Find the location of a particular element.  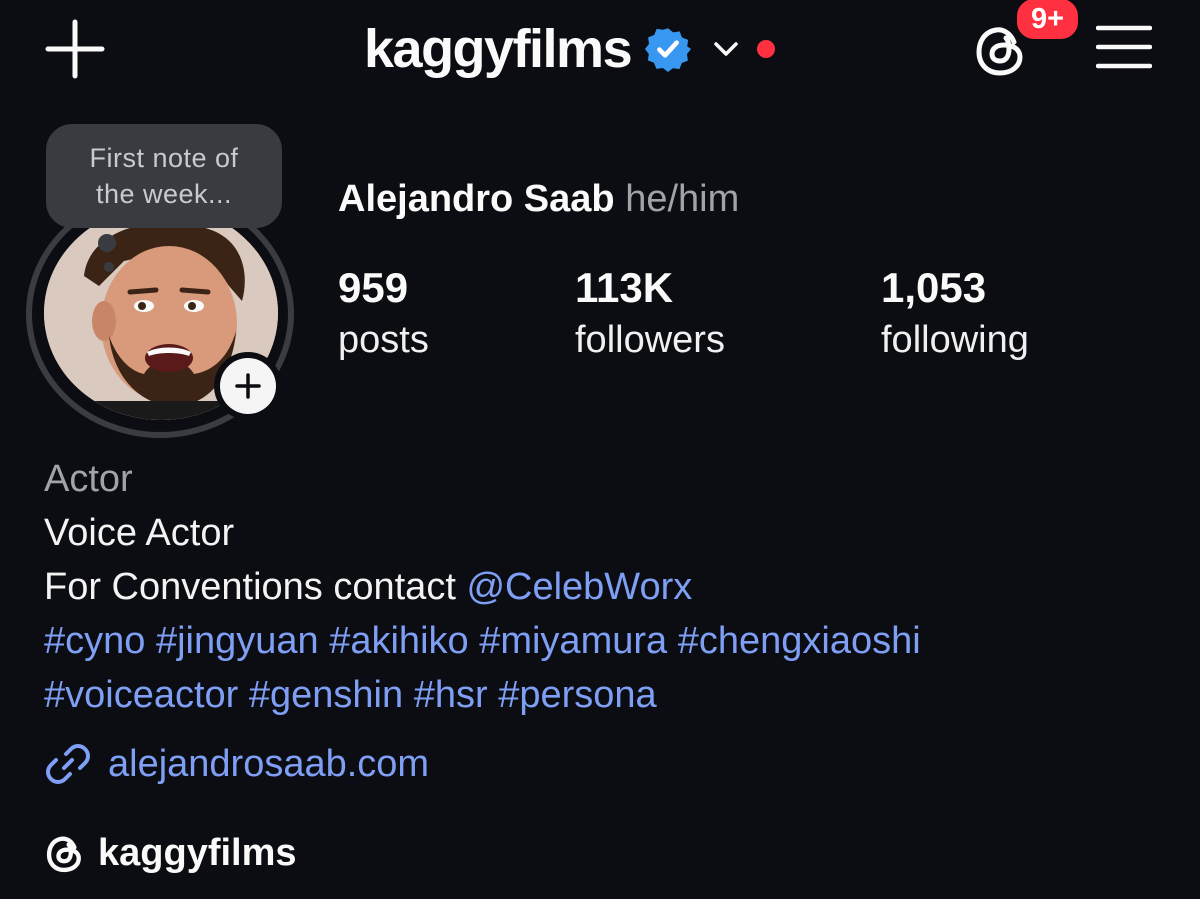

hashtag-line-2: #voiceactor #genshin #hsr #persona is located at coordinates (350, 695).